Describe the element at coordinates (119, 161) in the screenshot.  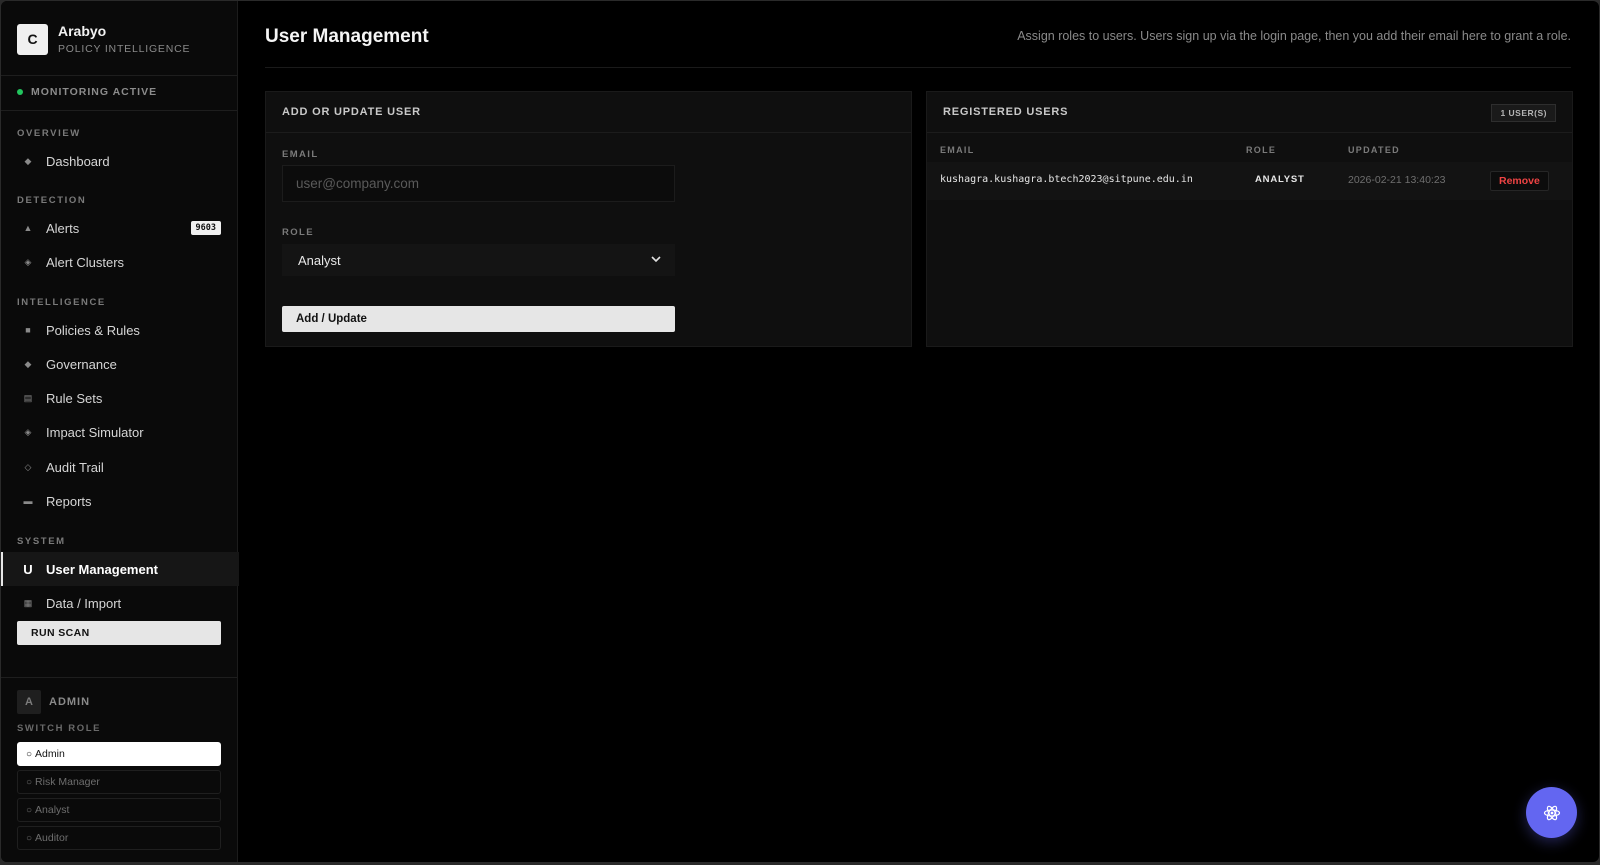
I see `sidebar-item-dashboard: ◆ Dashboard` at that location.